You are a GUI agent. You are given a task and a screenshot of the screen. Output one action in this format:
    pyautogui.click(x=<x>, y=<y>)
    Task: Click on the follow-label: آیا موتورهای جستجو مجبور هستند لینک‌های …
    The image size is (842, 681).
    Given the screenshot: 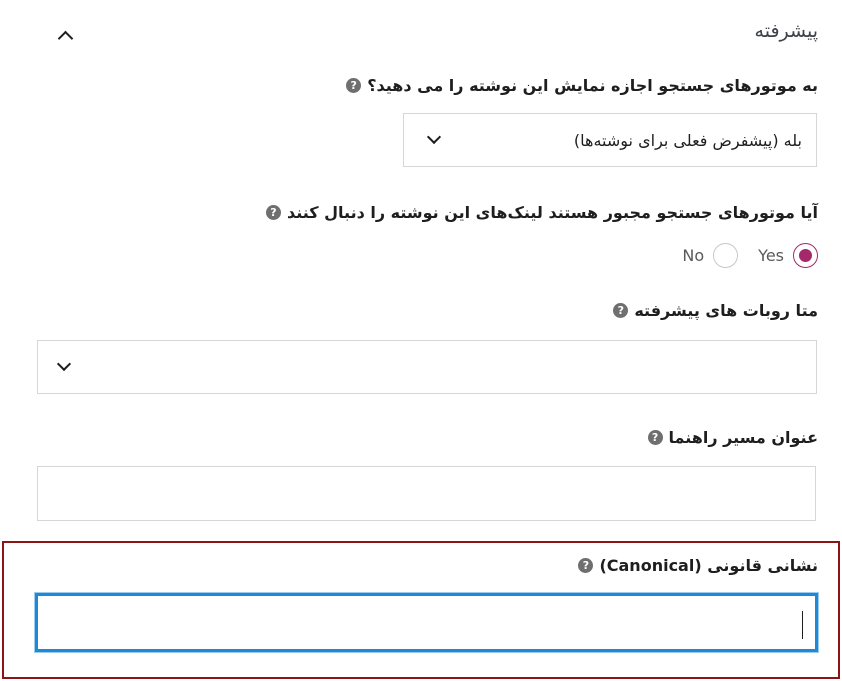 What is the action you would take?
    pyautogui.click(x=541, y=212)
    